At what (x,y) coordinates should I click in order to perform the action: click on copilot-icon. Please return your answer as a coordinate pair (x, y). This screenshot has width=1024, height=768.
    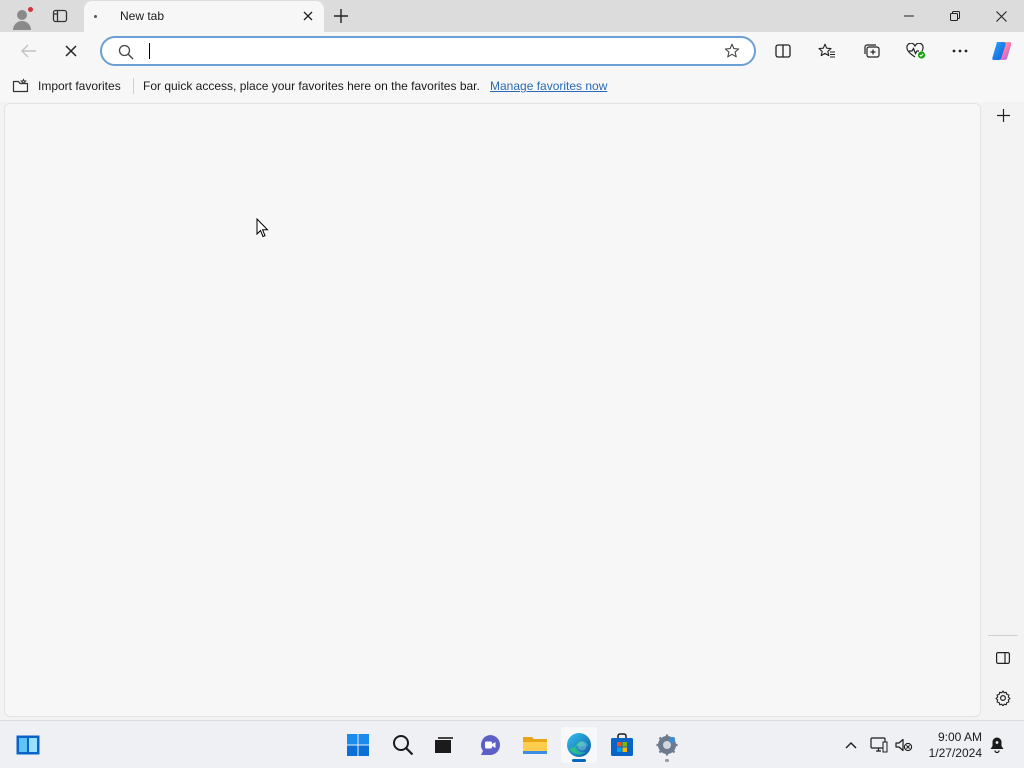
    Looking at the image, I should click on (1002, 51).